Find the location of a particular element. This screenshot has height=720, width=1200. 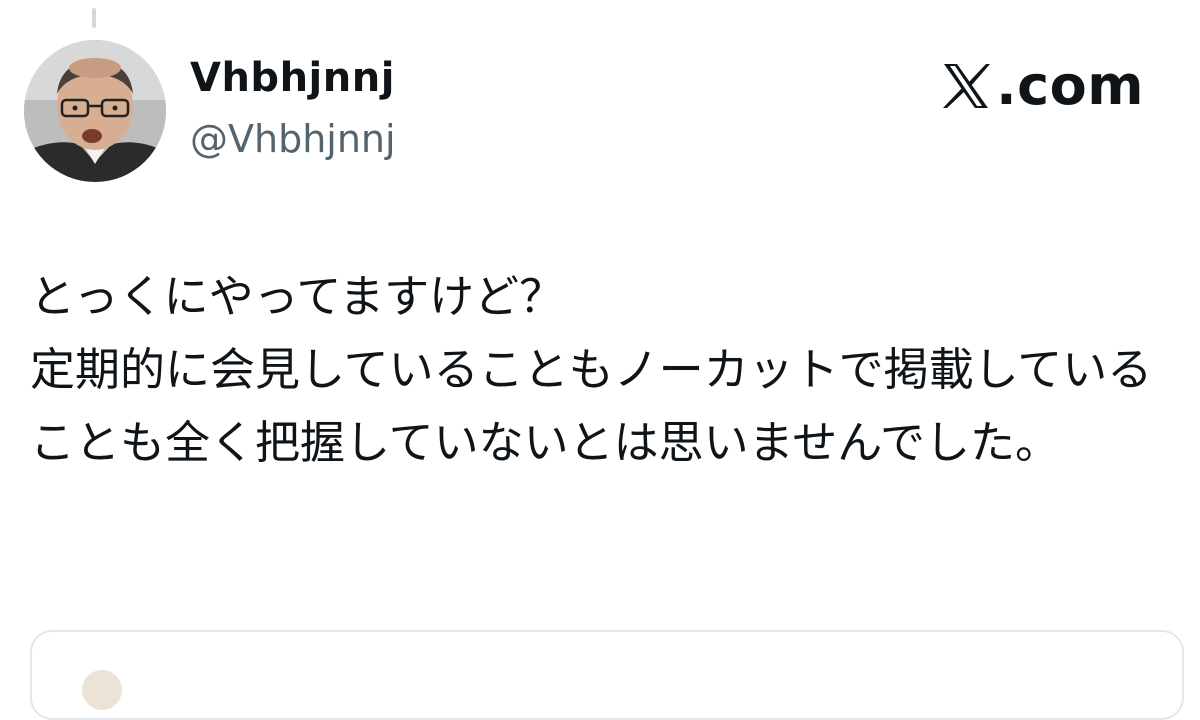

x-logo-icon is located at coordinates (967, 86).